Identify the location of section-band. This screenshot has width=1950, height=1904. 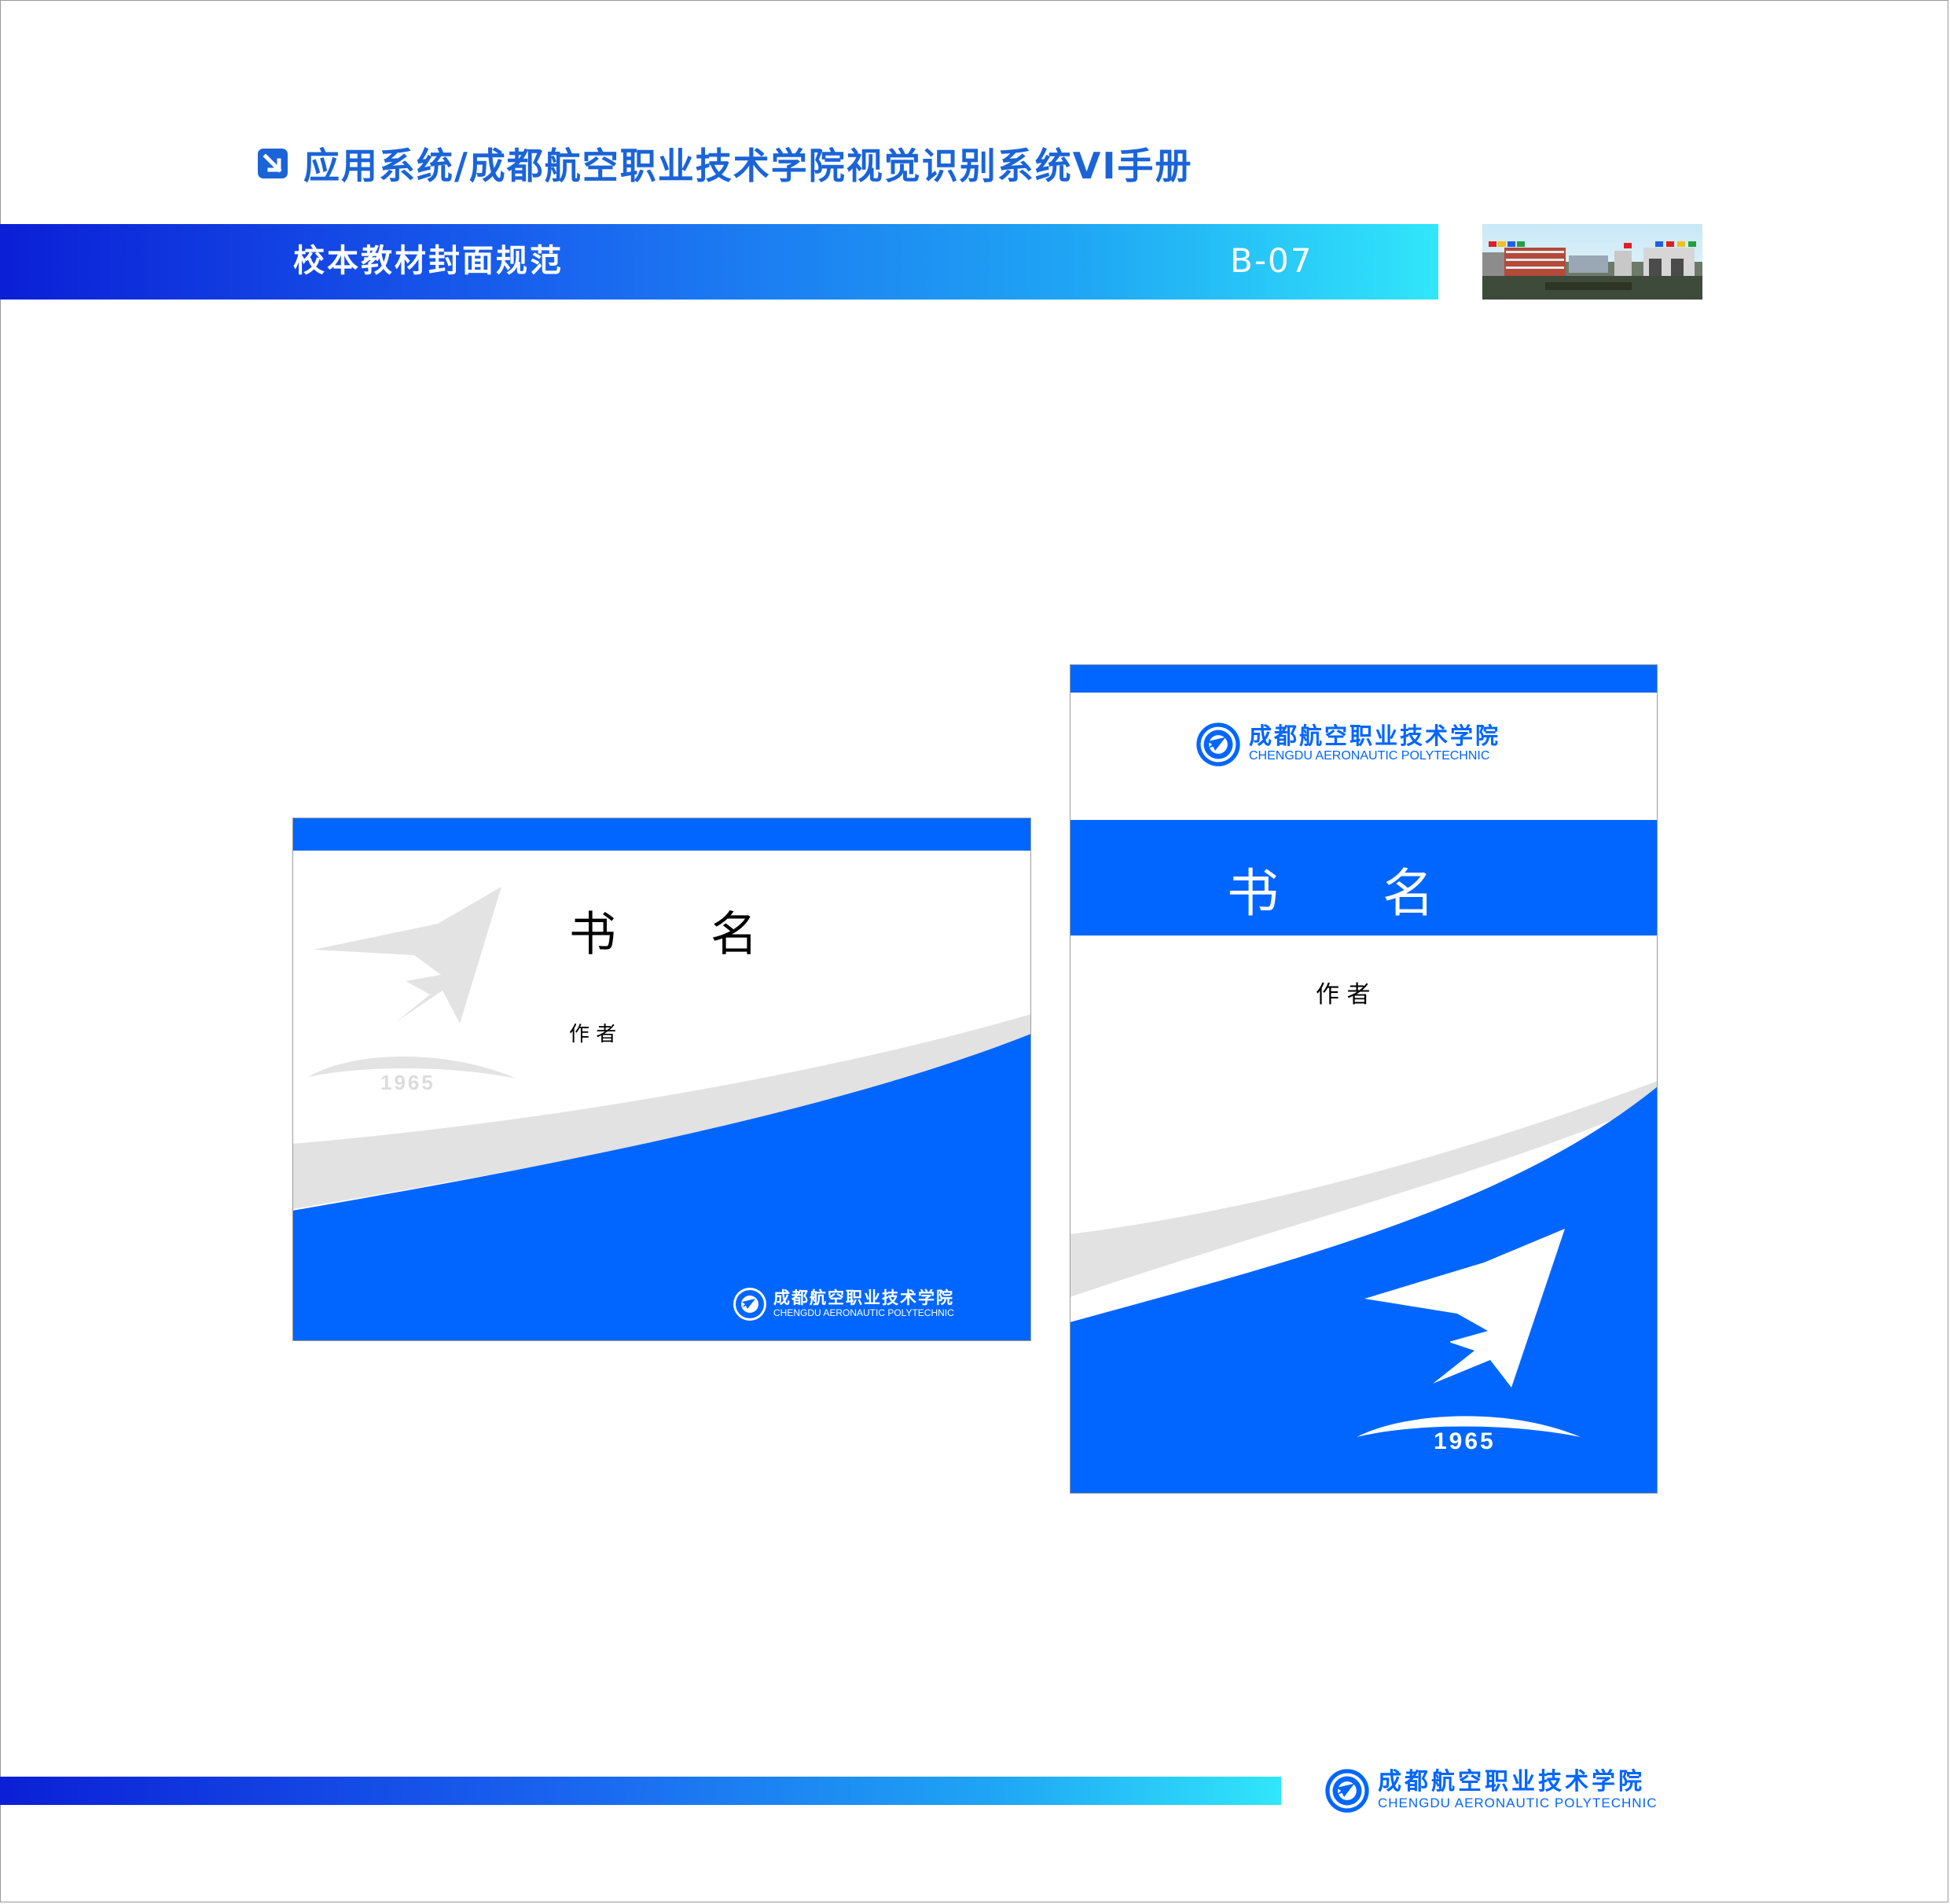
(719, 262).